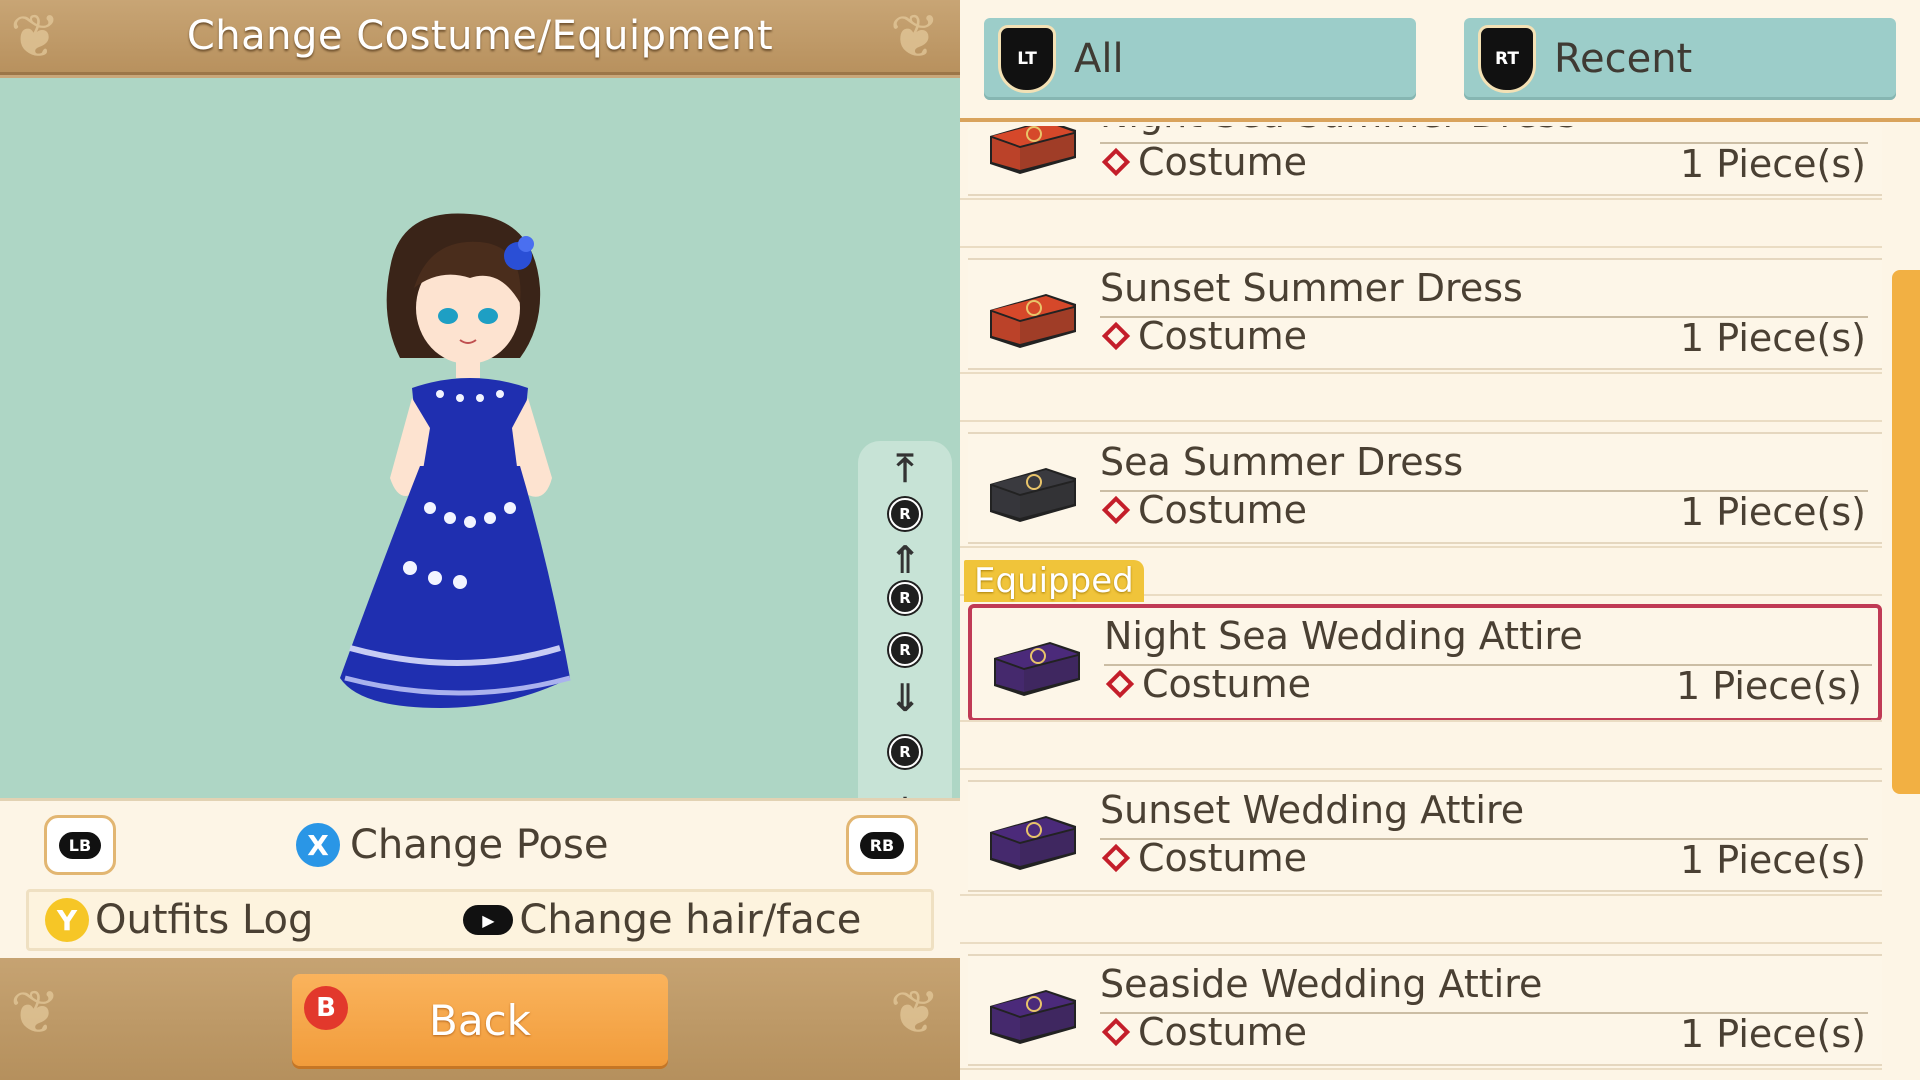 The image size is (1920, 1080). Describe the element at coordinates (1312, 810) in the screenshot. I see `item-name: Sunset Wedding Attire` at that location.